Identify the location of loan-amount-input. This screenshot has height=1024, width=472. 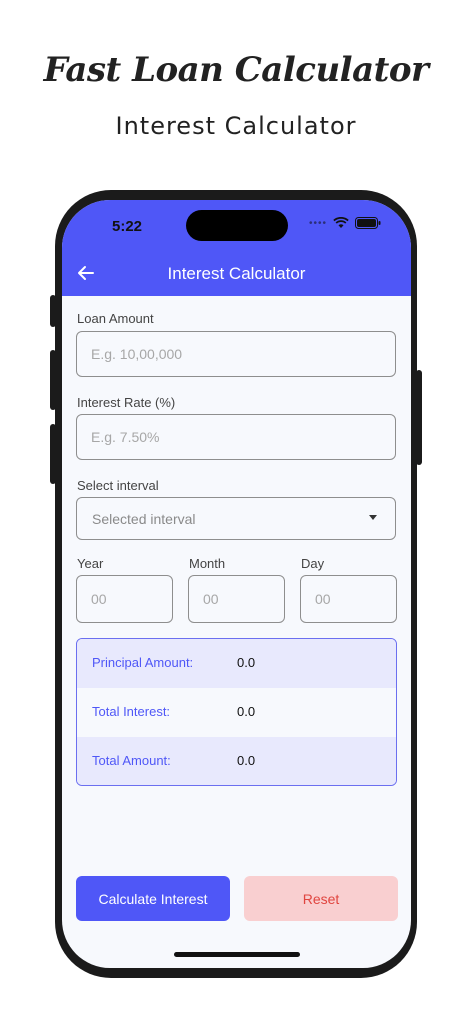
(236, 354).